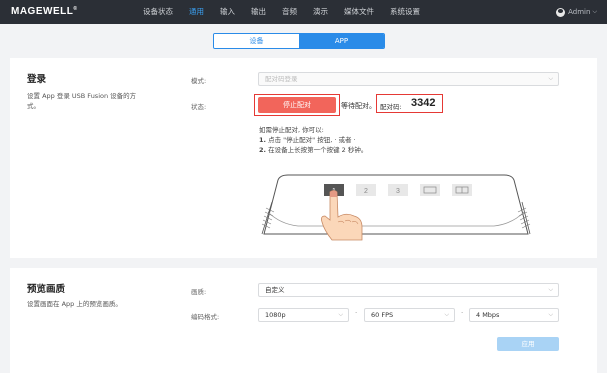 The image size is (607, 373). What do you see at coordinates (528, 344) in the screenshot?
I see `apply-button: 应用` at bounding box center [528, 344].